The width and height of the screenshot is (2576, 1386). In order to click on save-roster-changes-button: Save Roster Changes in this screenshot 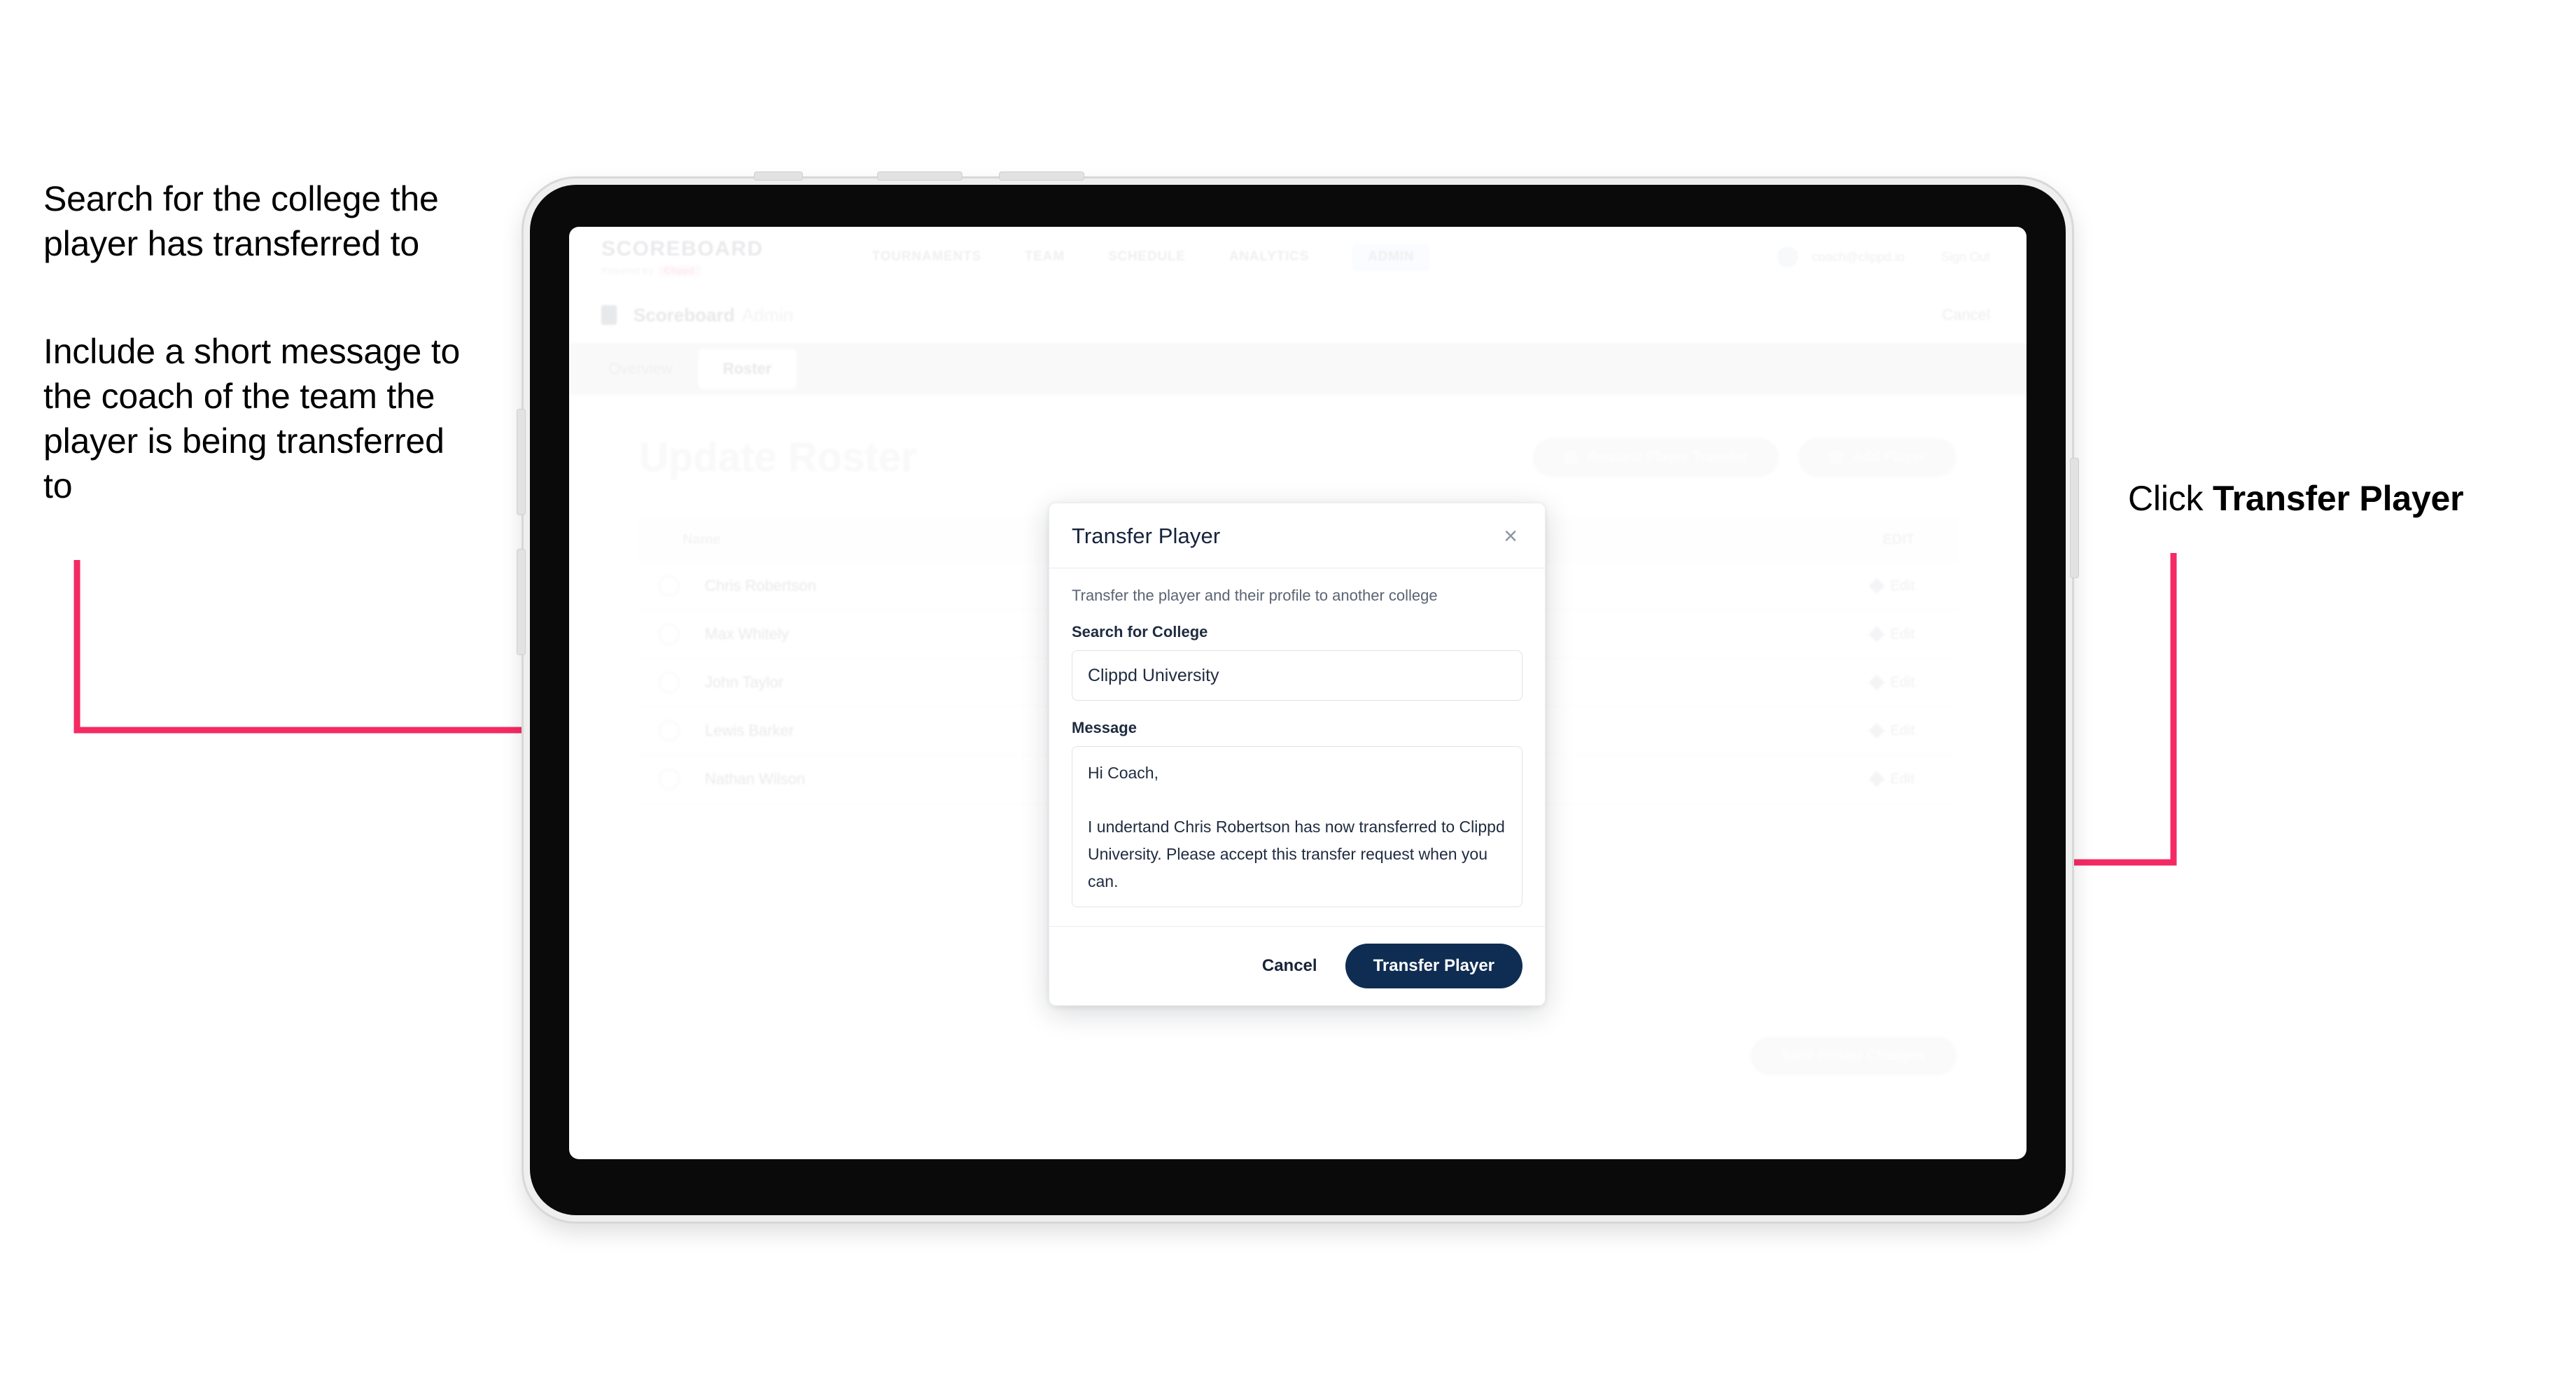, I will do `click(1853, 1056)`.